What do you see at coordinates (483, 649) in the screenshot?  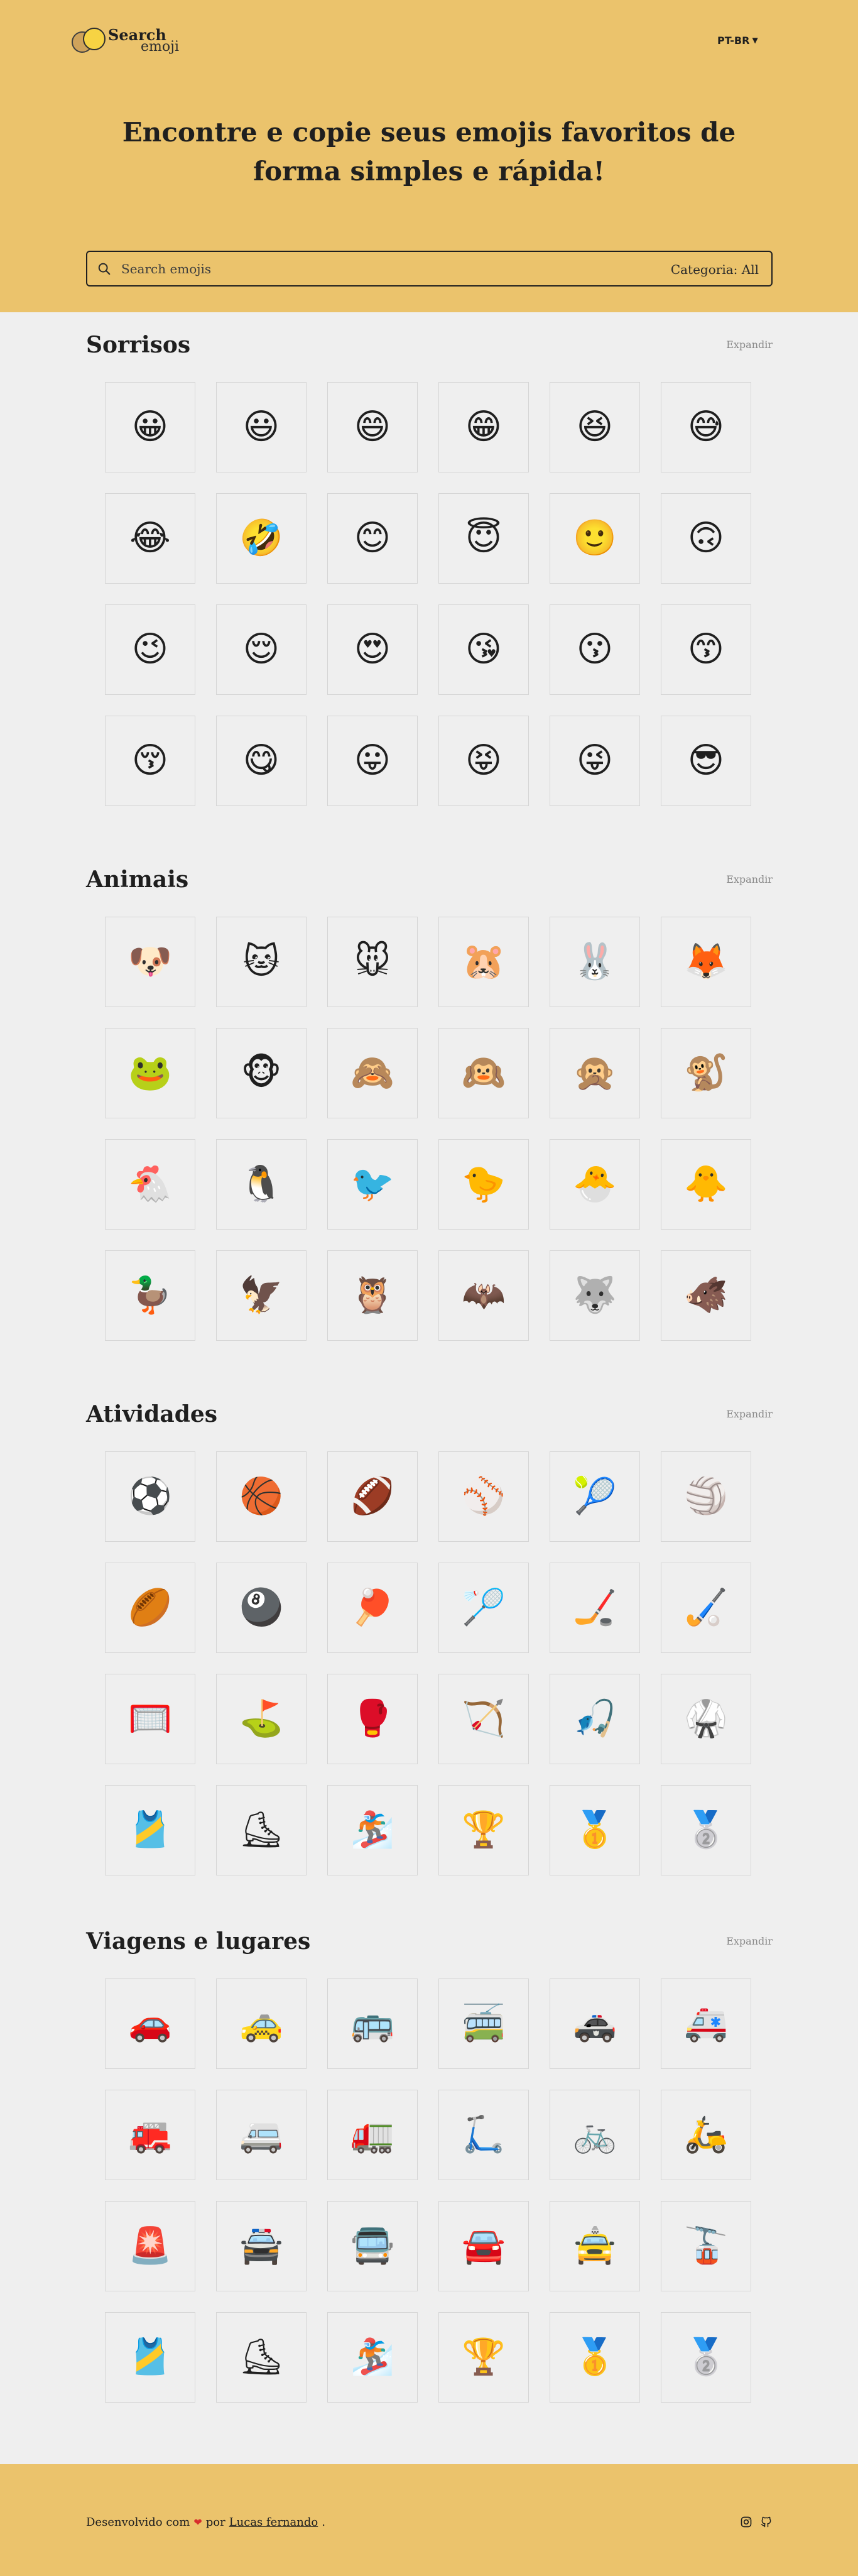 I see `emoji-tile: 😘` at bounding box center [483, 649].